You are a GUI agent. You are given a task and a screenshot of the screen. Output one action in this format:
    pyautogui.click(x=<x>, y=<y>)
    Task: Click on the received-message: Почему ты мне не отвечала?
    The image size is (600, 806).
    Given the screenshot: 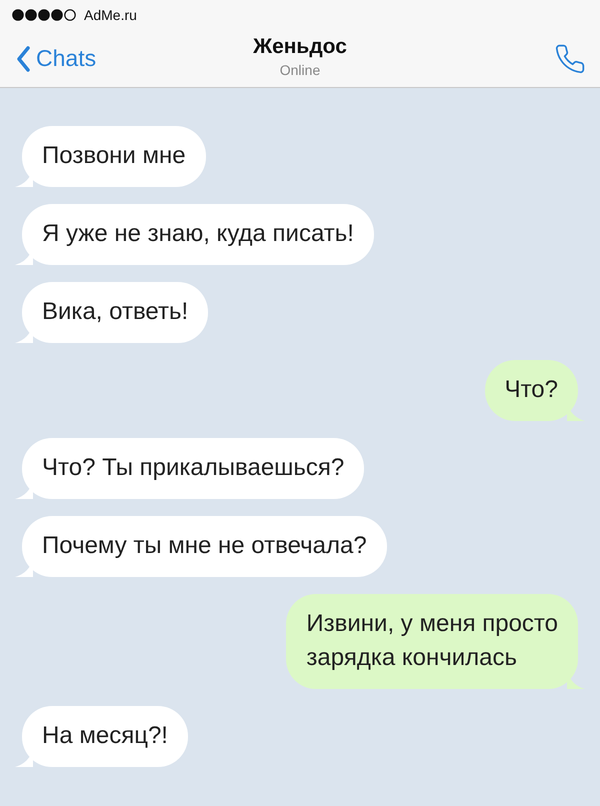 What is the action you would take?
    pyautogui.click(x=204, y=546)
    